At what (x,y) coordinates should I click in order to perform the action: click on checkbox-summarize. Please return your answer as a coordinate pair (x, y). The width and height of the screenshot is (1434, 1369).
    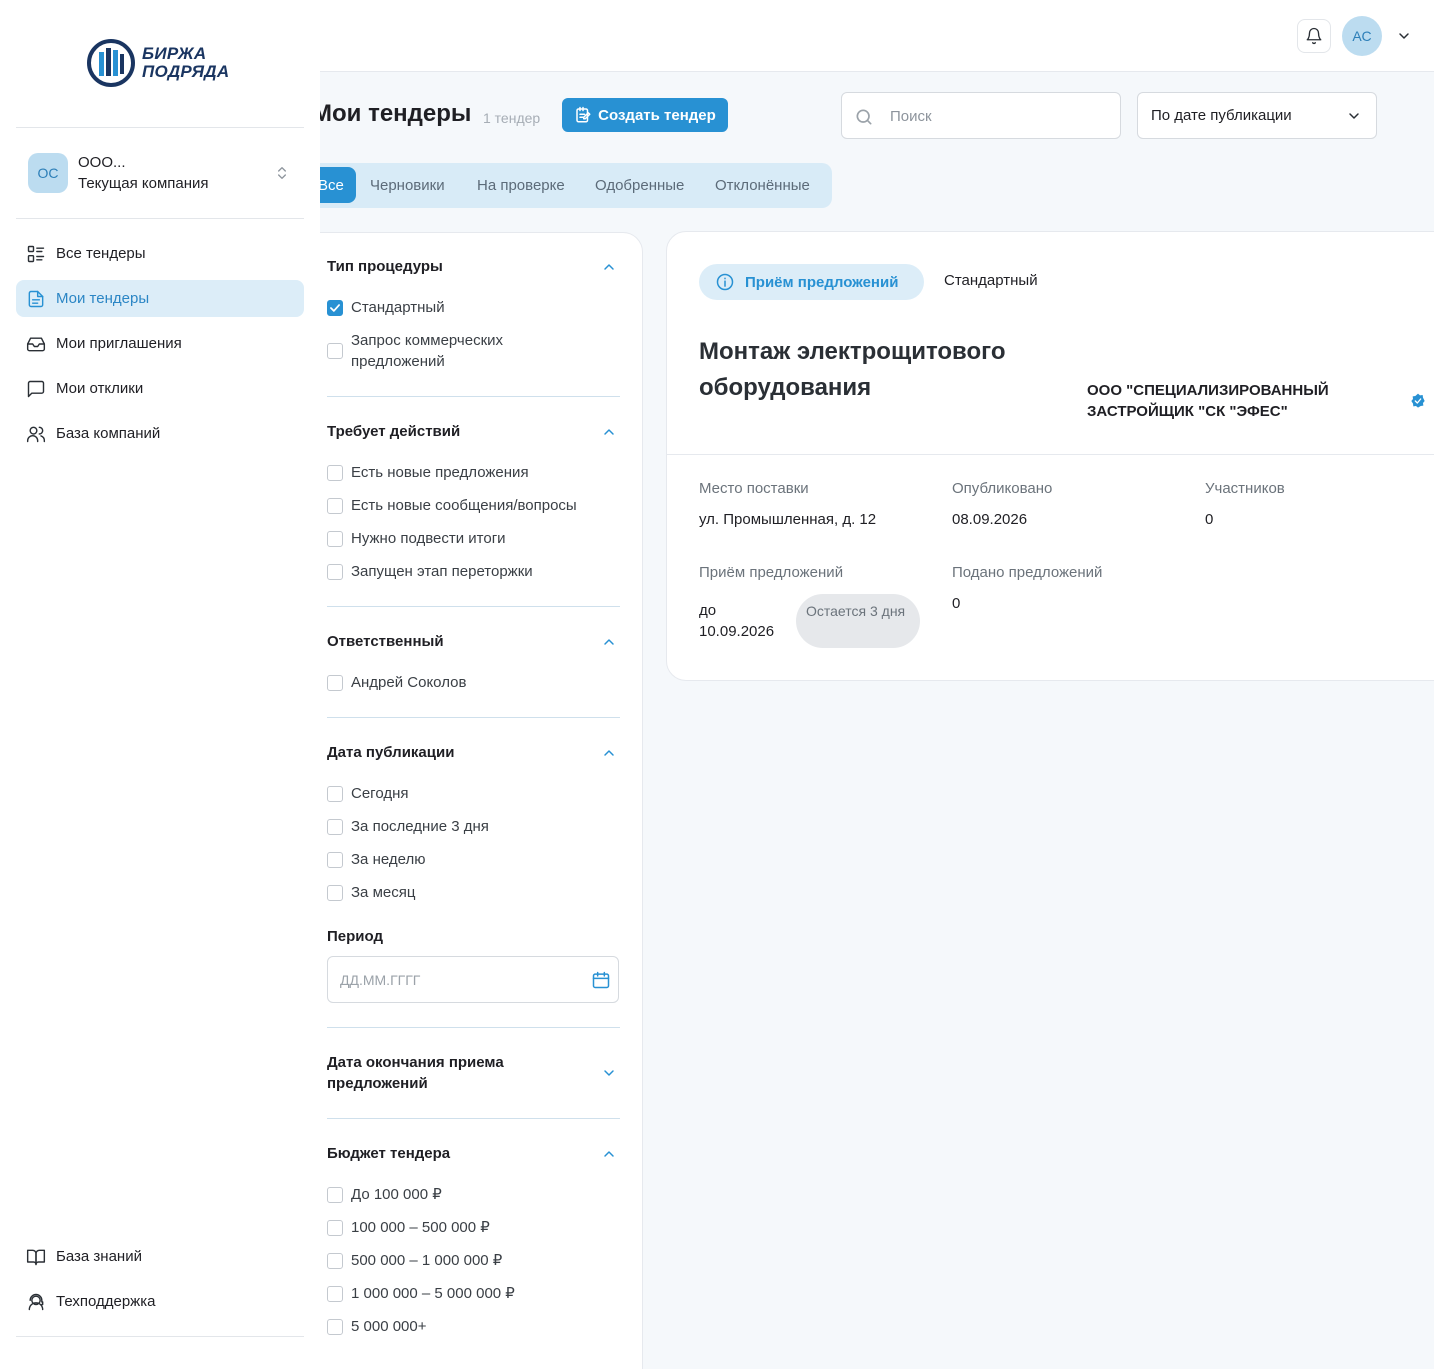
    Looking at the image, I should click on (335, 539).